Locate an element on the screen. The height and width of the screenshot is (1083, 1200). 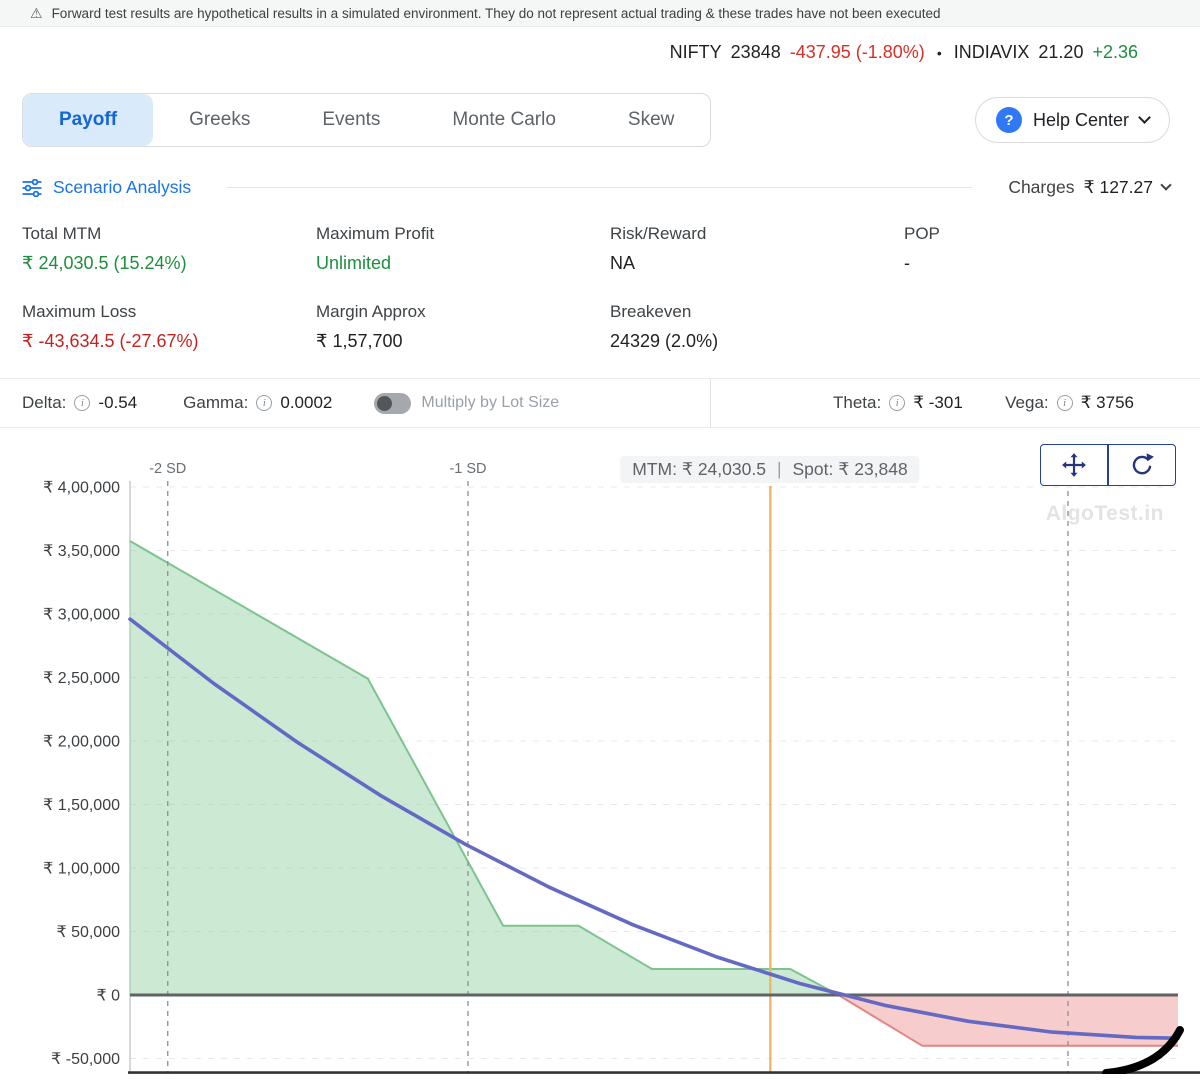
pan-button is located at coordinates (1074, 465).